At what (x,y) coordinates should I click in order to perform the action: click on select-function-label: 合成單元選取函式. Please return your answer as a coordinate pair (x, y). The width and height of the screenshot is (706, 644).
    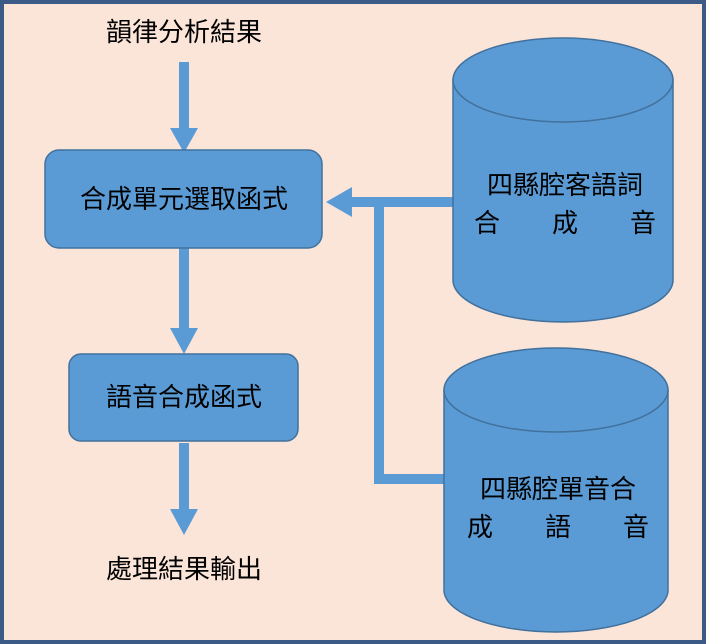
    Looking at the image, I should click on (184, 200).